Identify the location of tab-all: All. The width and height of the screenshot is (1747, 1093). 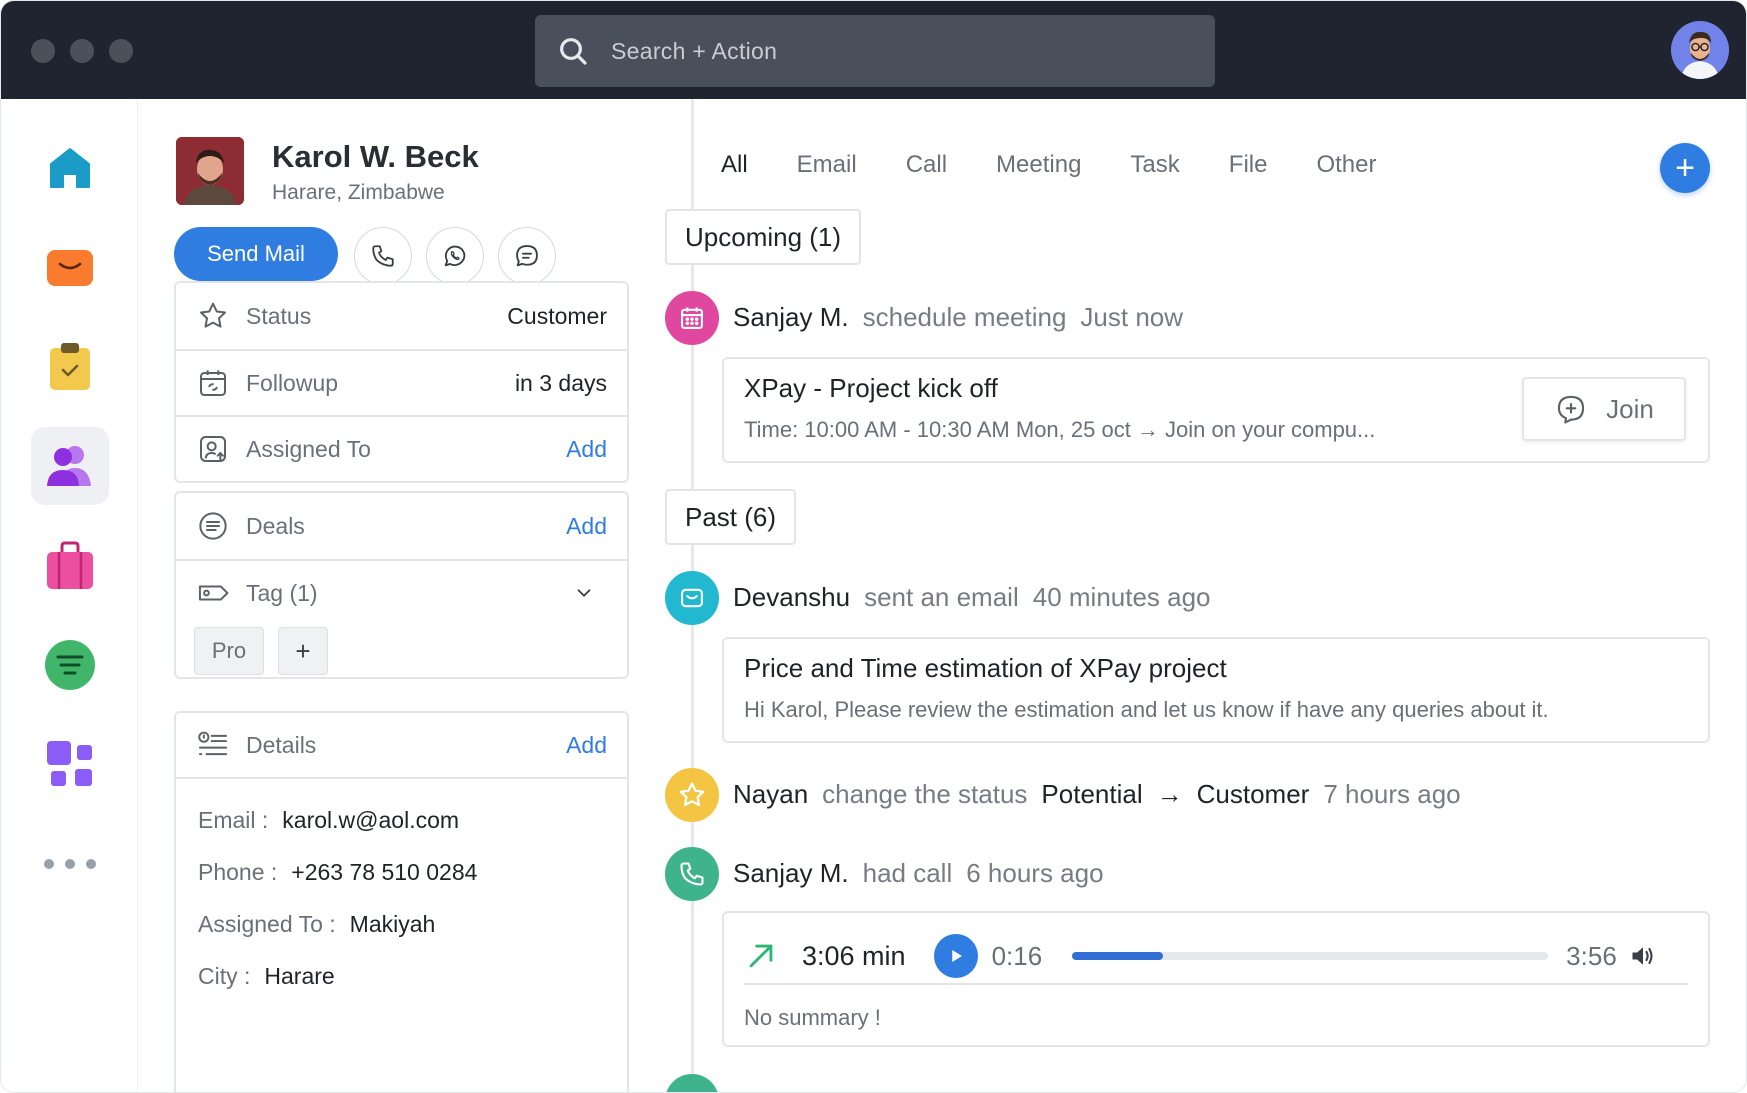
(734, 165).